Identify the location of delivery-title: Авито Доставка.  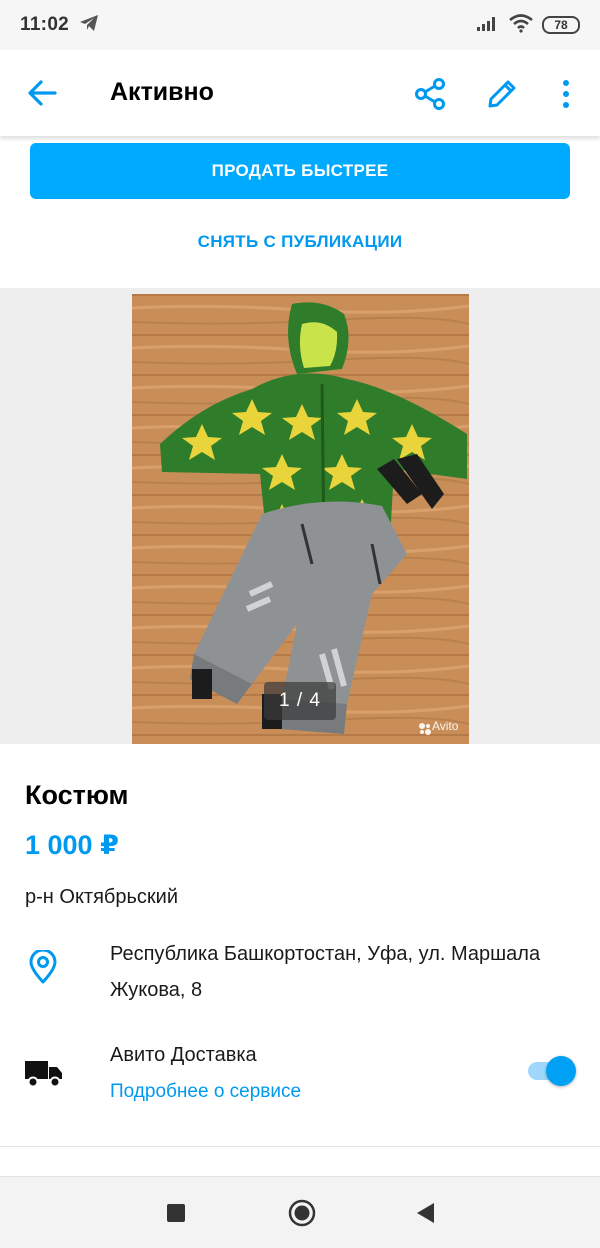
(183, 1055).